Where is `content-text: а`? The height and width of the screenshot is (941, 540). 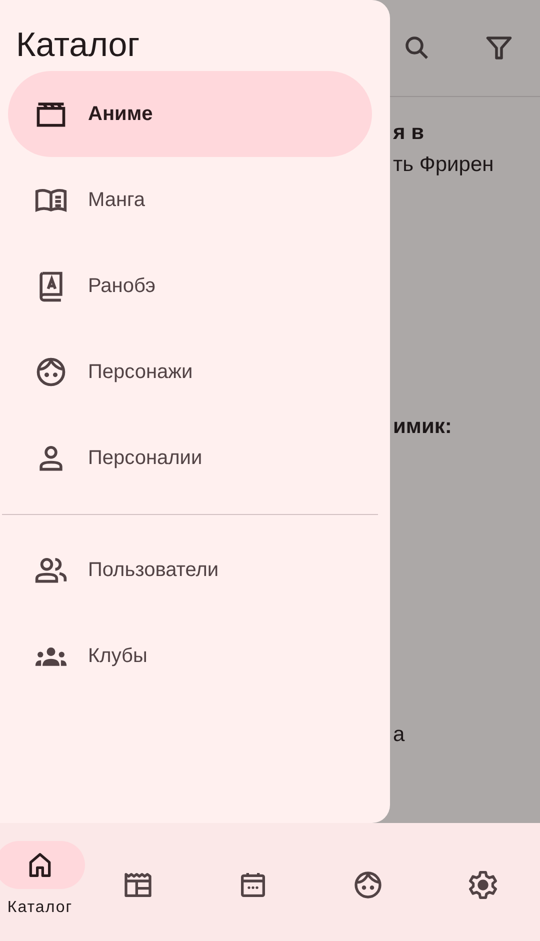
content-text: а is located at coordinates (399, 735).